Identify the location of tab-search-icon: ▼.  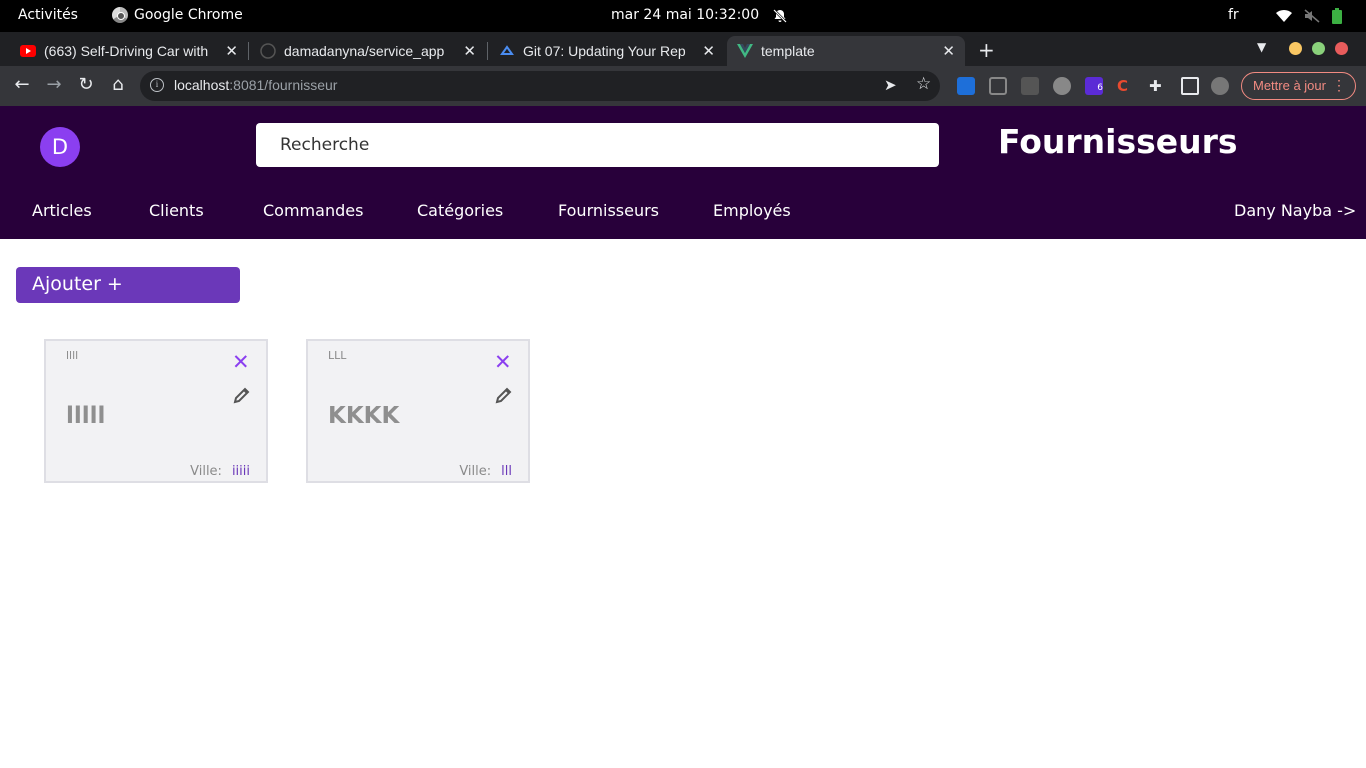
(1261, 47).